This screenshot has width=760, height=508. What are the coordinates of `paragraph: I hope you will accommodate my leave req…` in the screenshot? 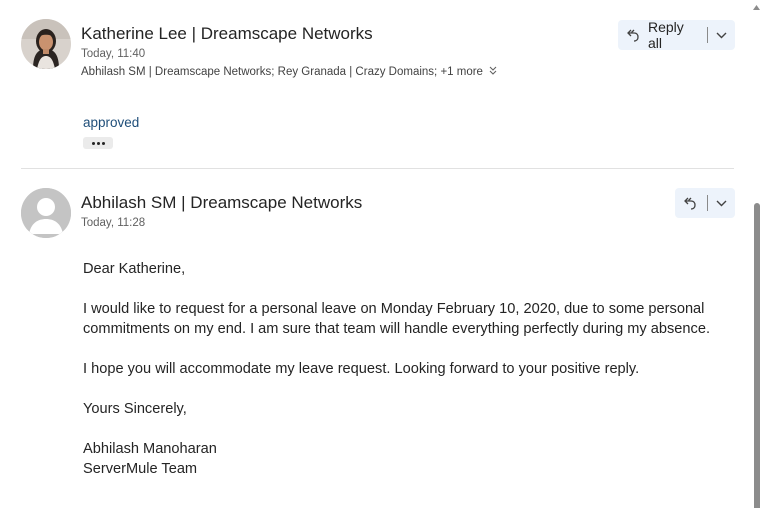 It's located at (361, 369).